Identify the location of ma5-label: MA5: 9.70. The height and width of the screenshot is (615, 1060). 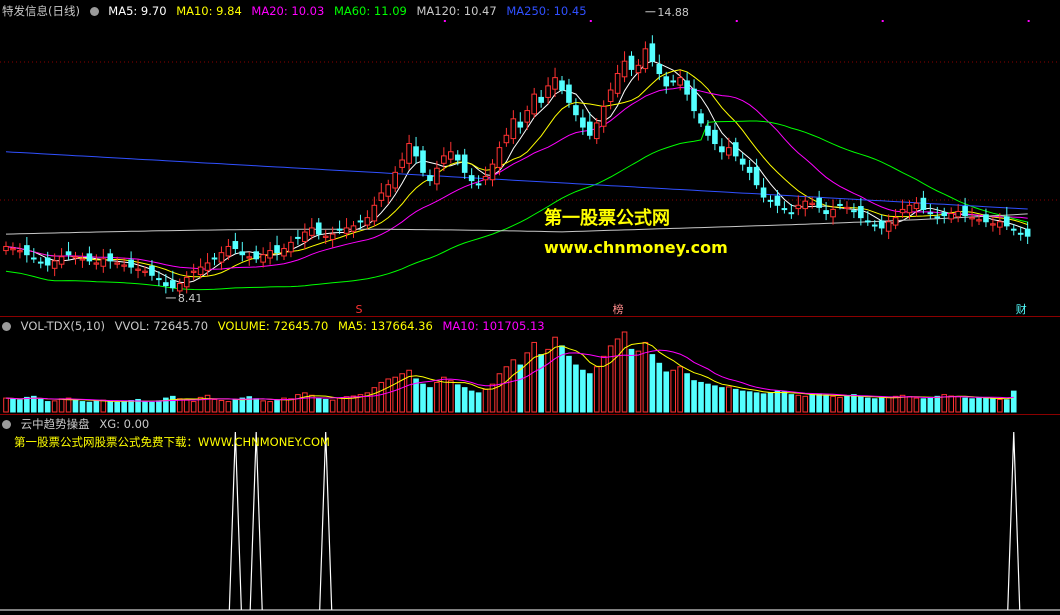
(137, 11).